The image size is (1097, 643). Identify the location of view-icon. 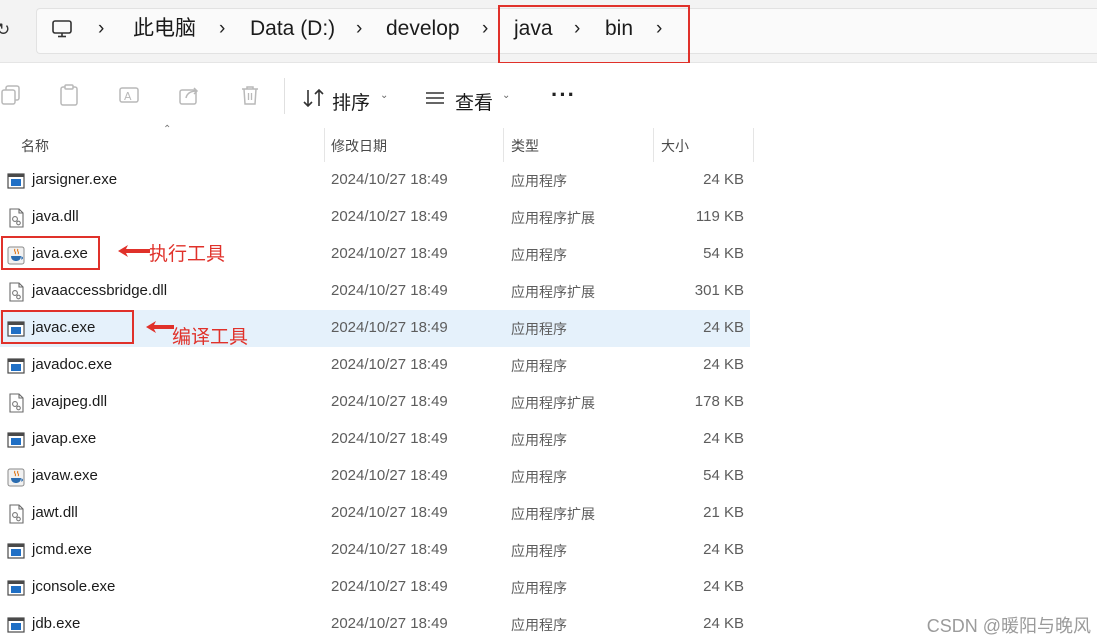
(435, 98).